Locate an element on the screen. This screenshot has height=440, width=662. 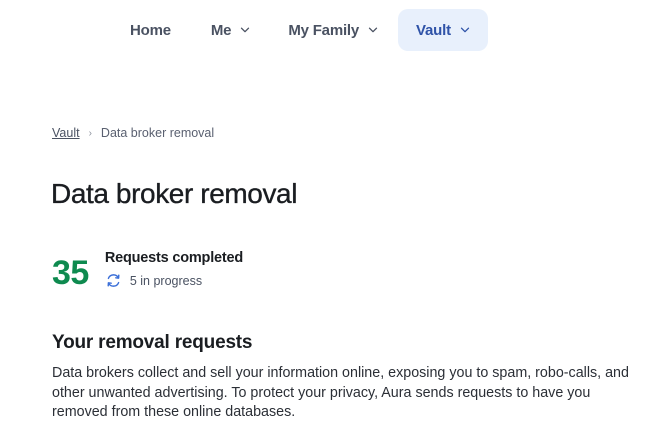
breadcrumb: Vault › Data broker removal is located at coordinates (133, 133).